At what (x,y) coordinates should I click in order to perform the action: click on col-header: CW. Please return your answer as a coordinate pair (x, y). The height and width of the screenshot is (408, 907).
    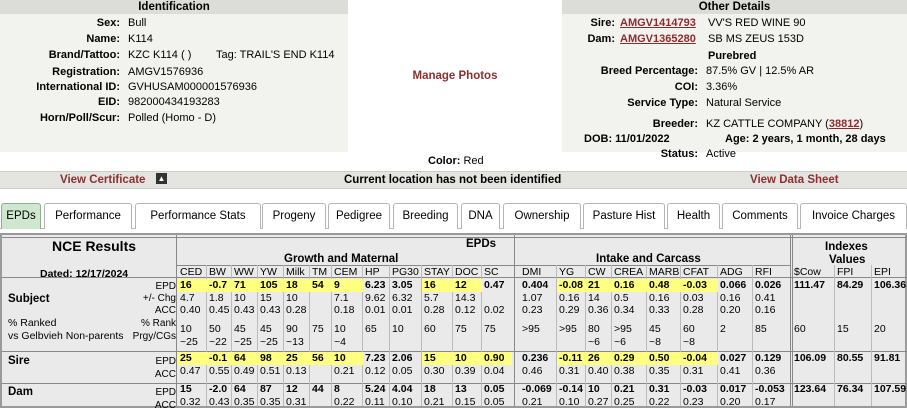
    Looking at the image, I should click on (597, 272).